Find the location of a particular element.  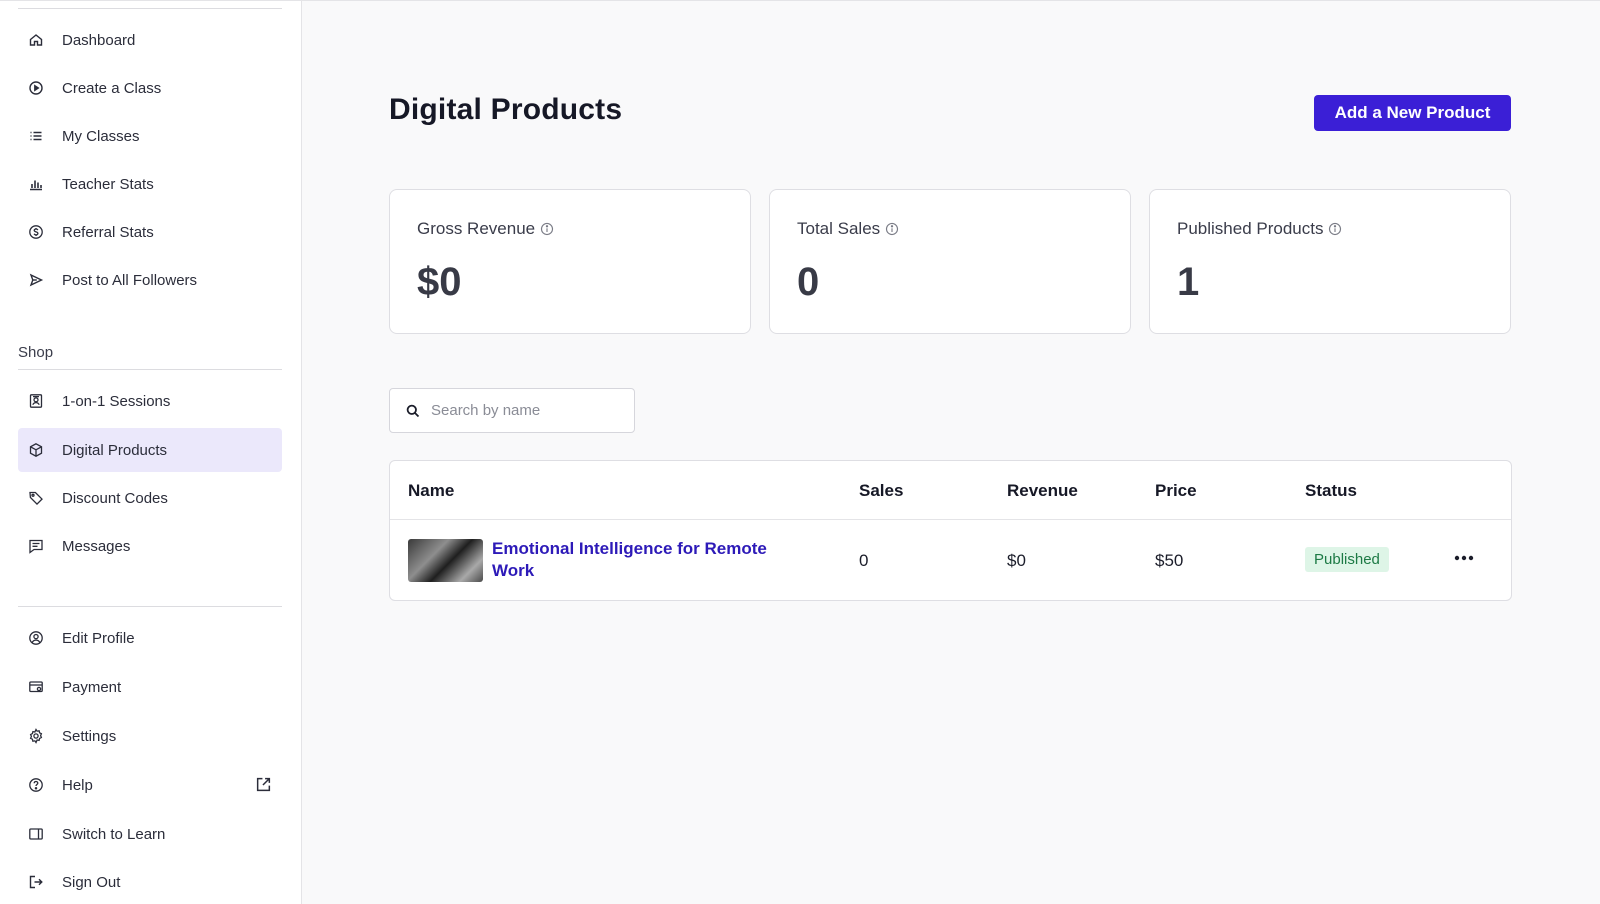

sidebar-item-my-classes: My Classes is located at coordinates (150, 136).